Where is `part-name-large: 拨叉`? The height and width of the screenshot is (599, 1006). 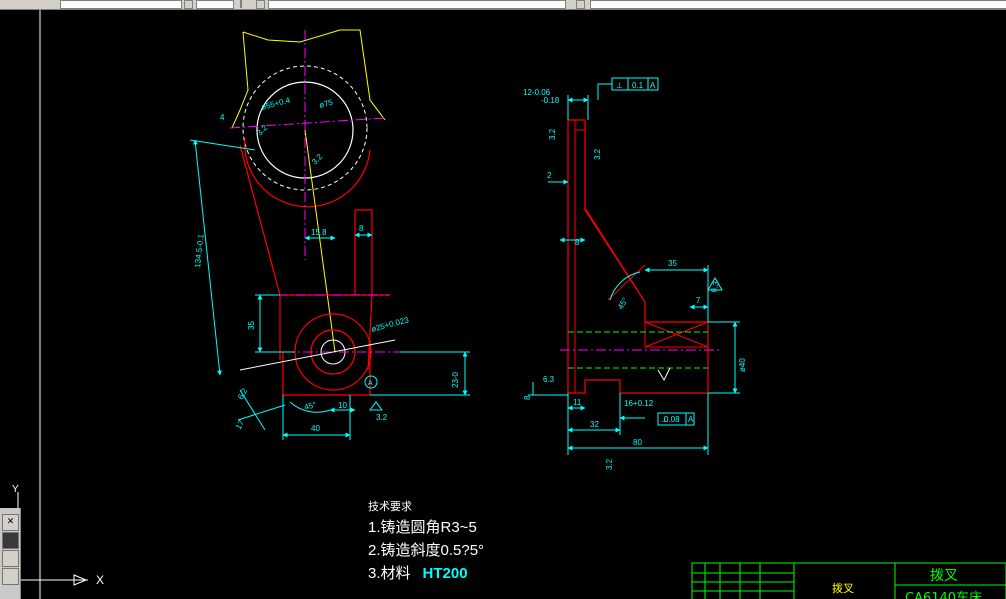
part-name-large: 拨叉 is located at coordinates (944, 576).